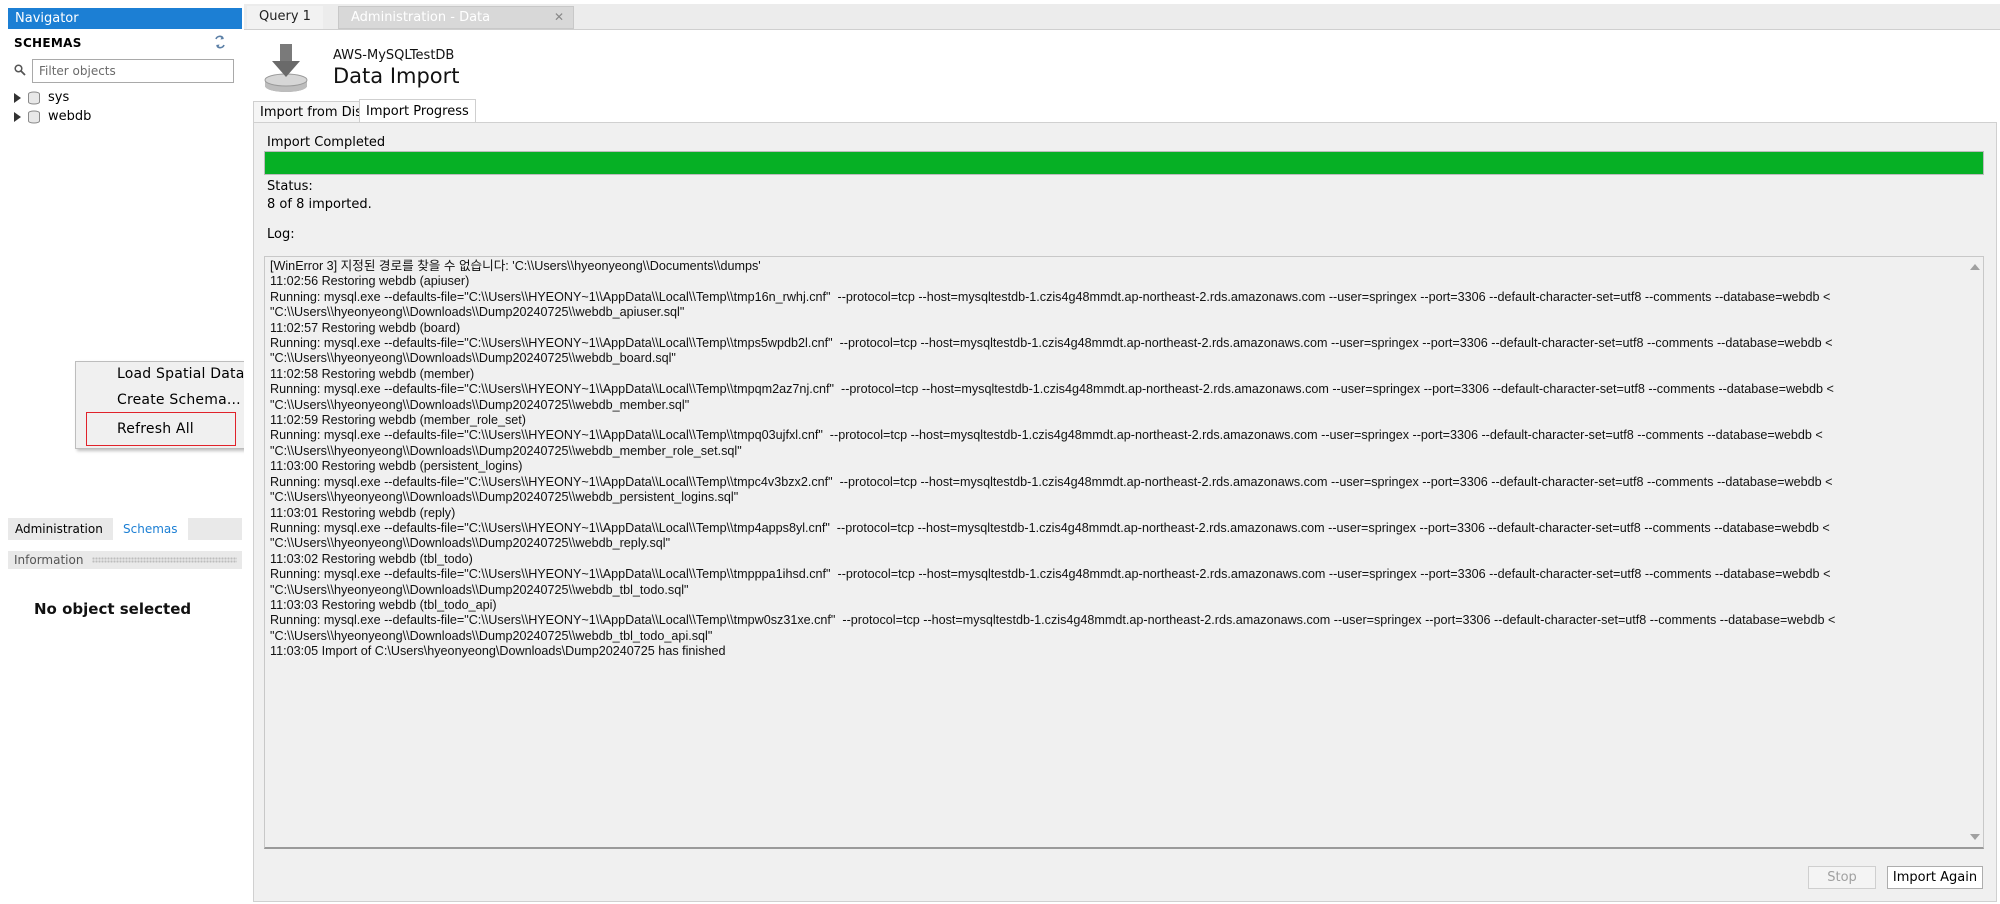 This screenshot has height=904, width=2000. I want to click on schema-label: sys, so click(59, 97).